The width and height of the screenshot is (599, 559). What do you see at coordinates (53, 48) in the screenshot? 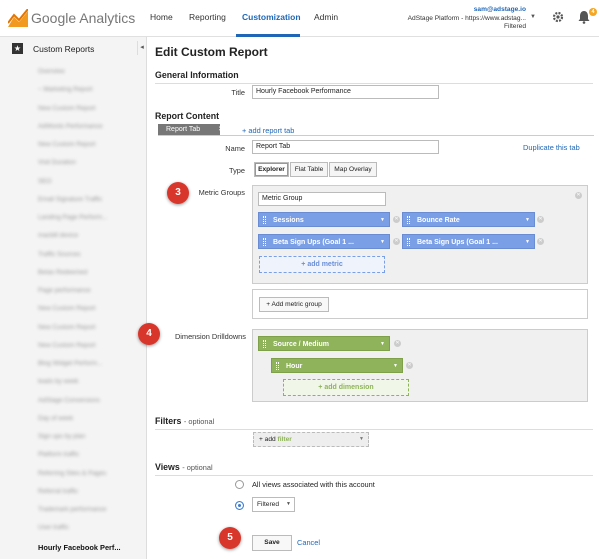
I see `sidebar-header: ★ Custom Reports` at bounding box center [53, 48].